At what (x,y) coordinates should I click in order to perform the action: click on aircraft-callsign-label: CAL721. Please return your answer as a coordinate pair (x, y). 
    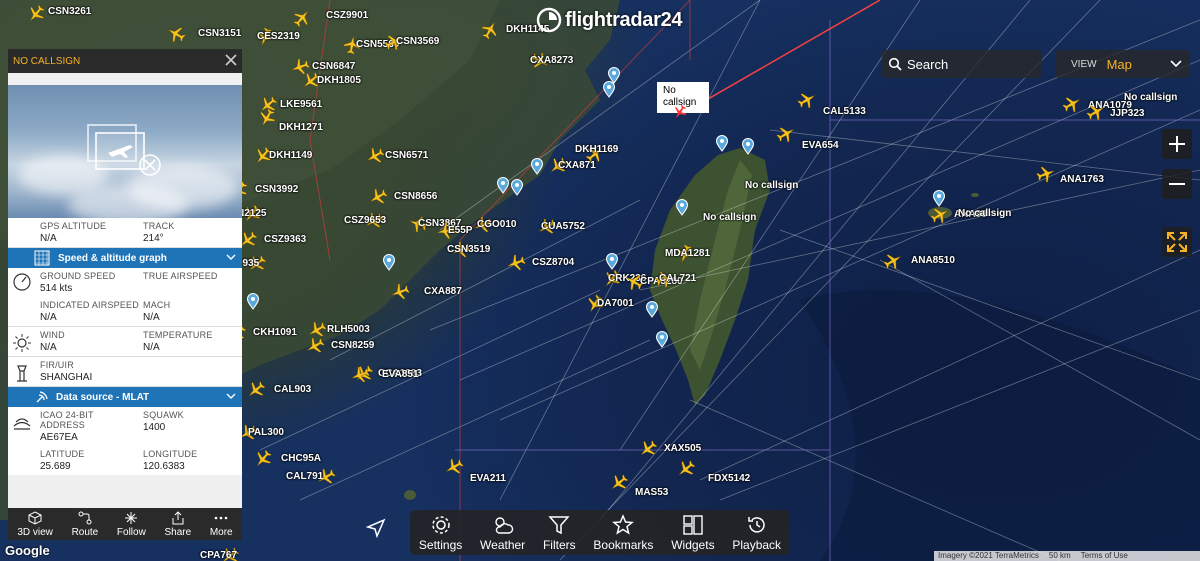
    Looking at the image, I should click on (677, 278).